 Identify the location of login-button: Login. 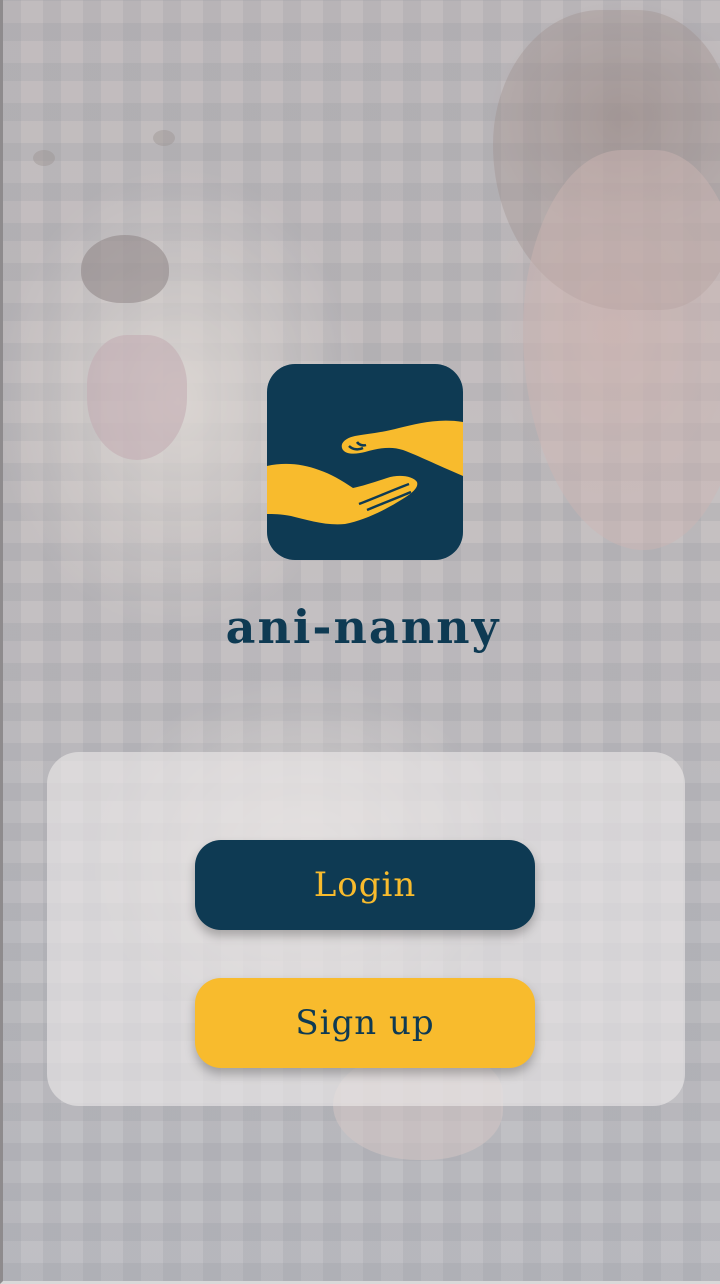
(365, 885).